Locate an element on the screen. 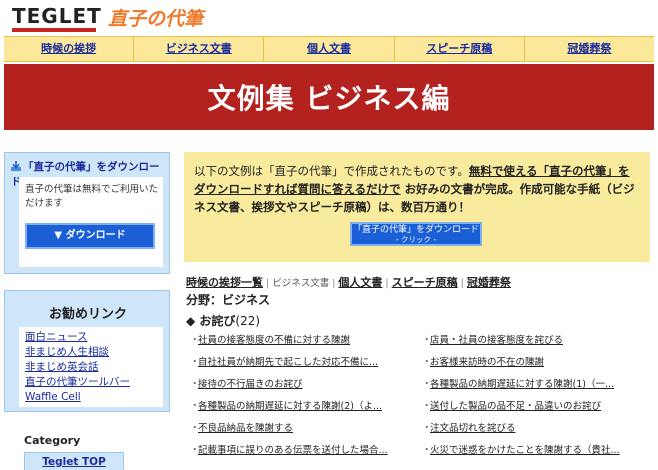  list-item: ・お客様来訪時の不在の陳謝 is located at coordinates (538, 367).